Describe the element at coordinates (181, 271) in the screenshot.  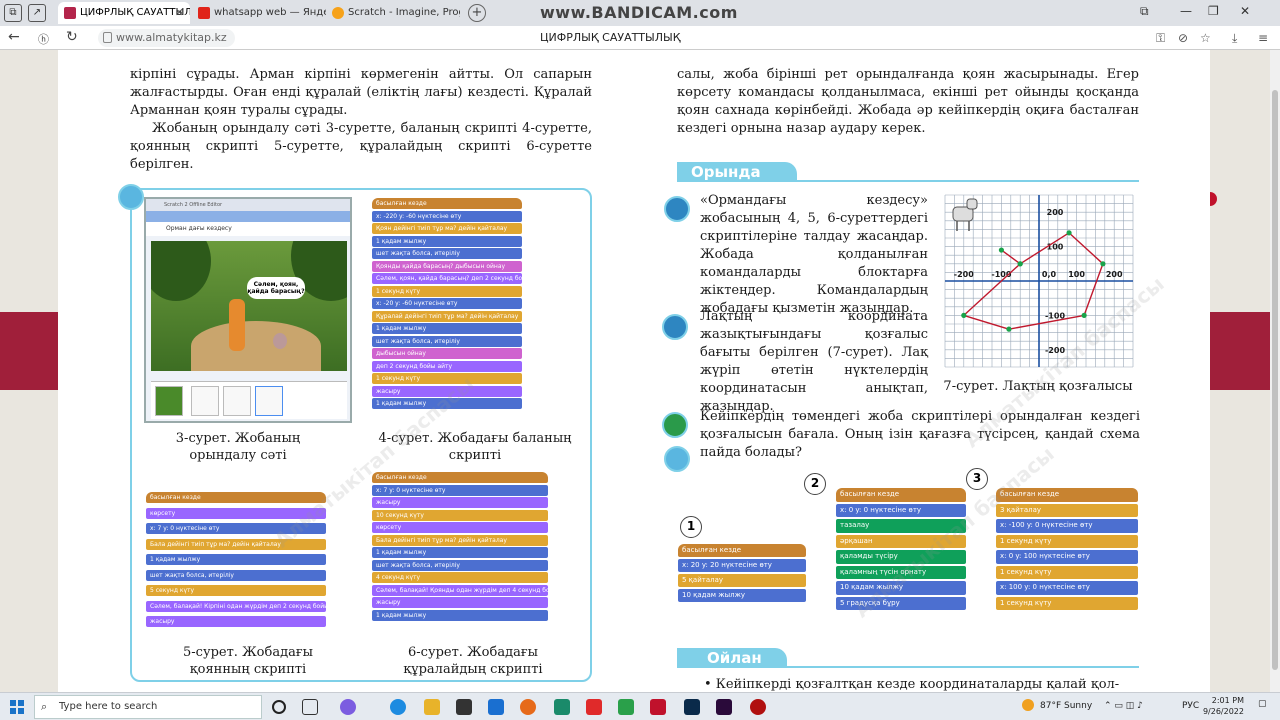
I see `tree` at that location.